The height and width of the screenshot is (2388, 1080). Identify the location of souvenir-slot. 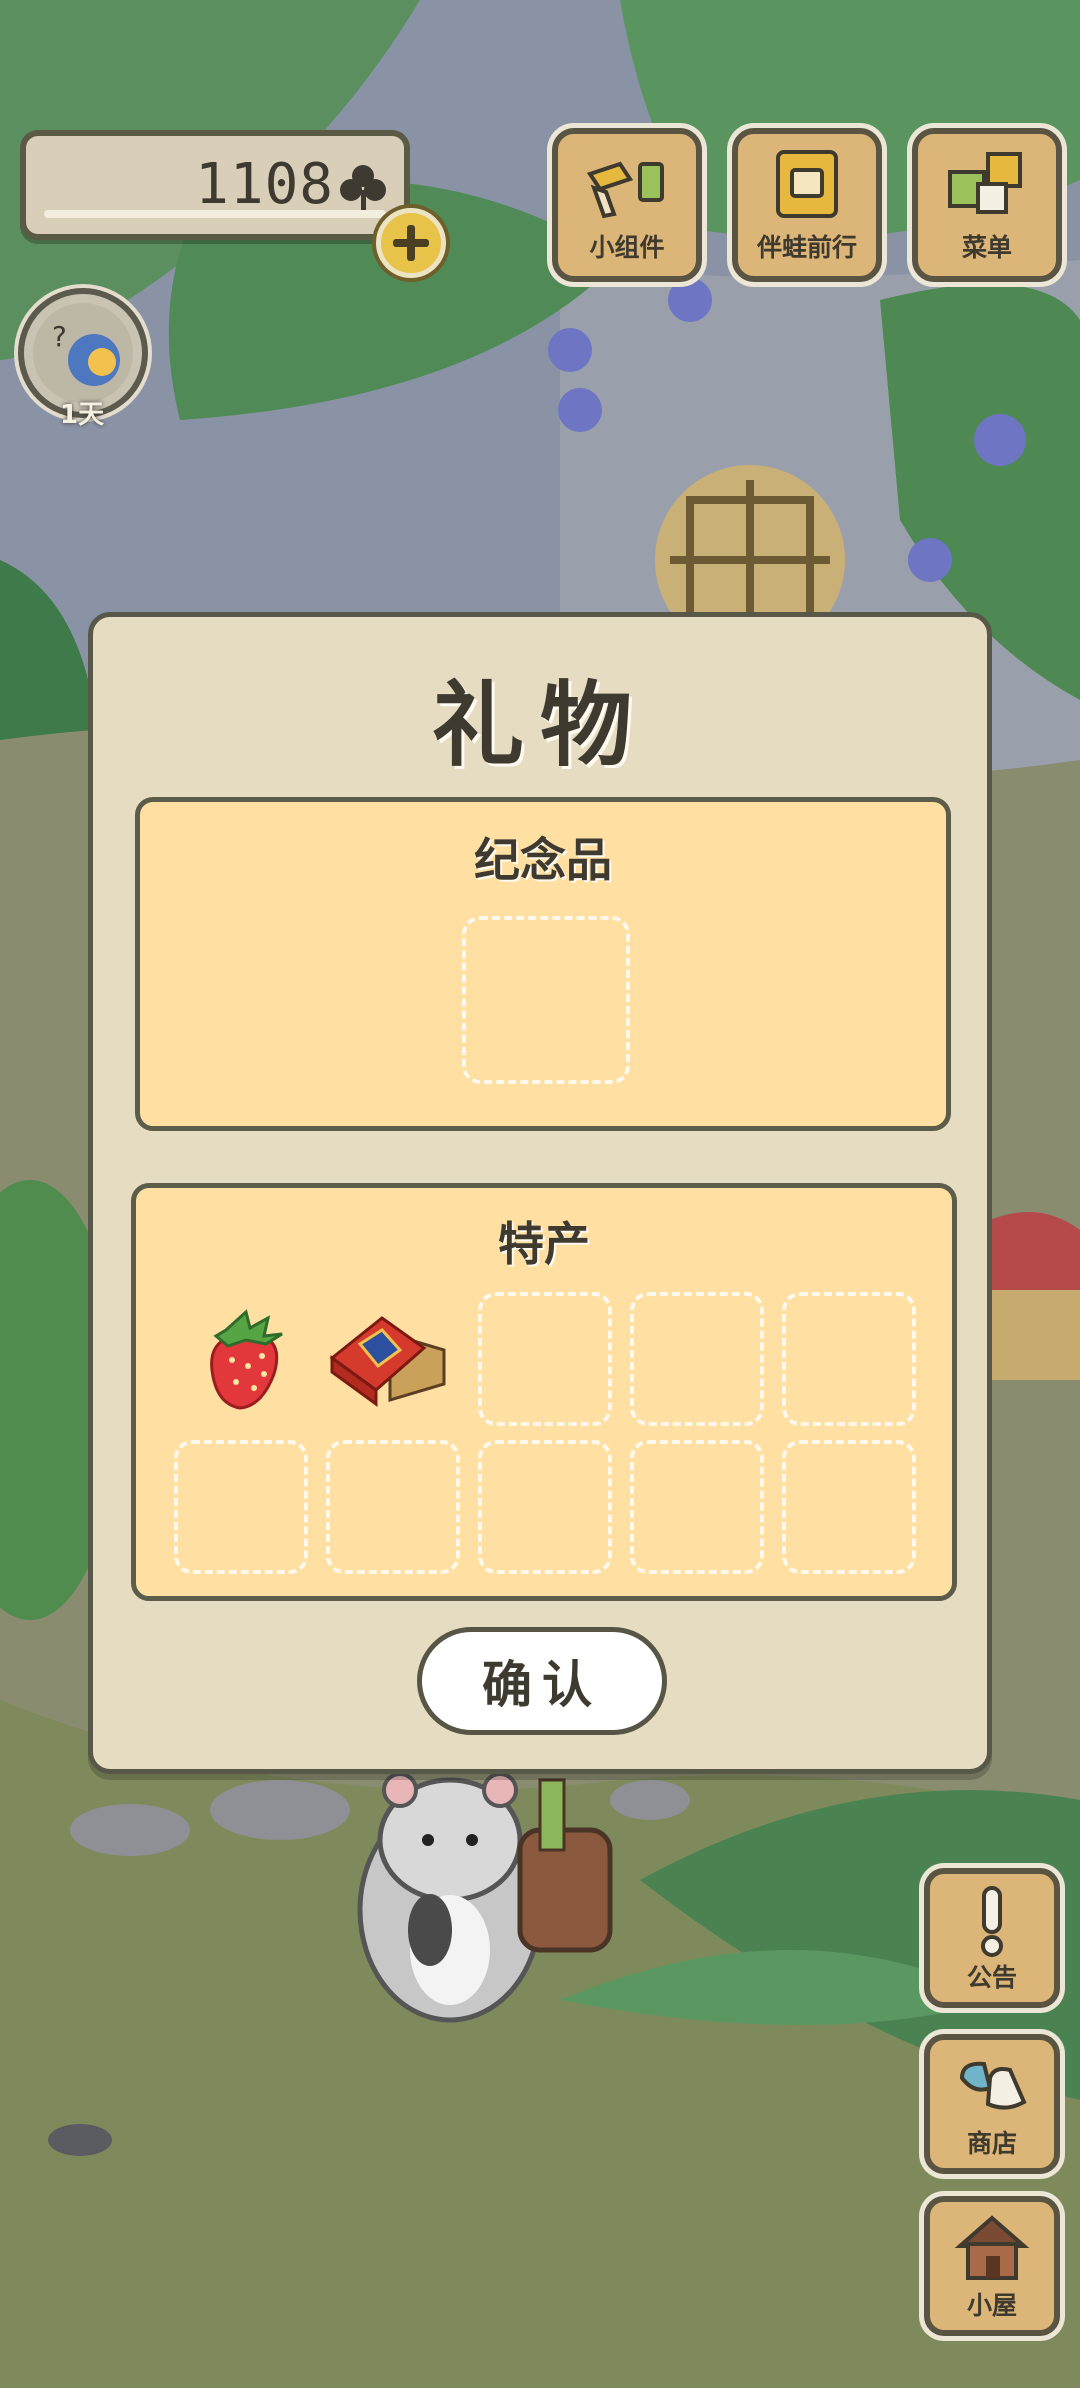
(546, 1000).